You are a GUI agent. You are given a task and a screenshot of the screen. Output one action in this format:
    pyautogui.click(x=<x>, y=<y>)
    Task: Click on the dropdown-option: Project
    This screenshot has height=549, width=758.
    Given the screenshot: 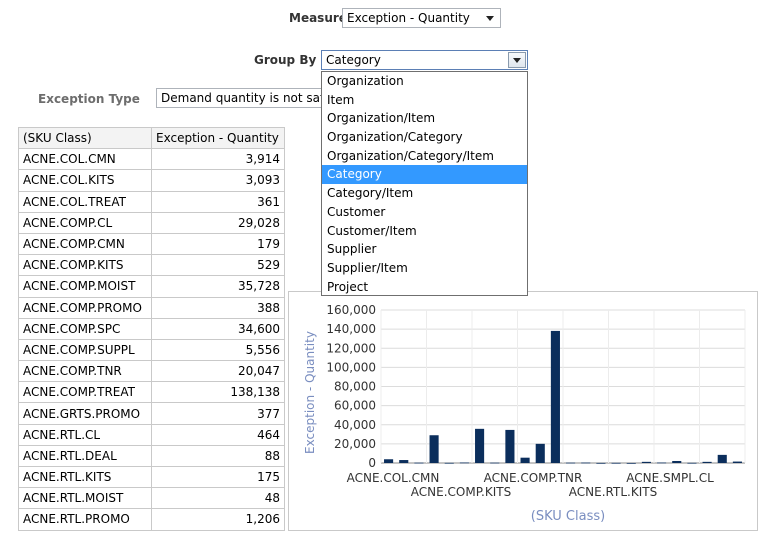 What is the action you would take?
    pyautogui.click(x=424, y=287)
    